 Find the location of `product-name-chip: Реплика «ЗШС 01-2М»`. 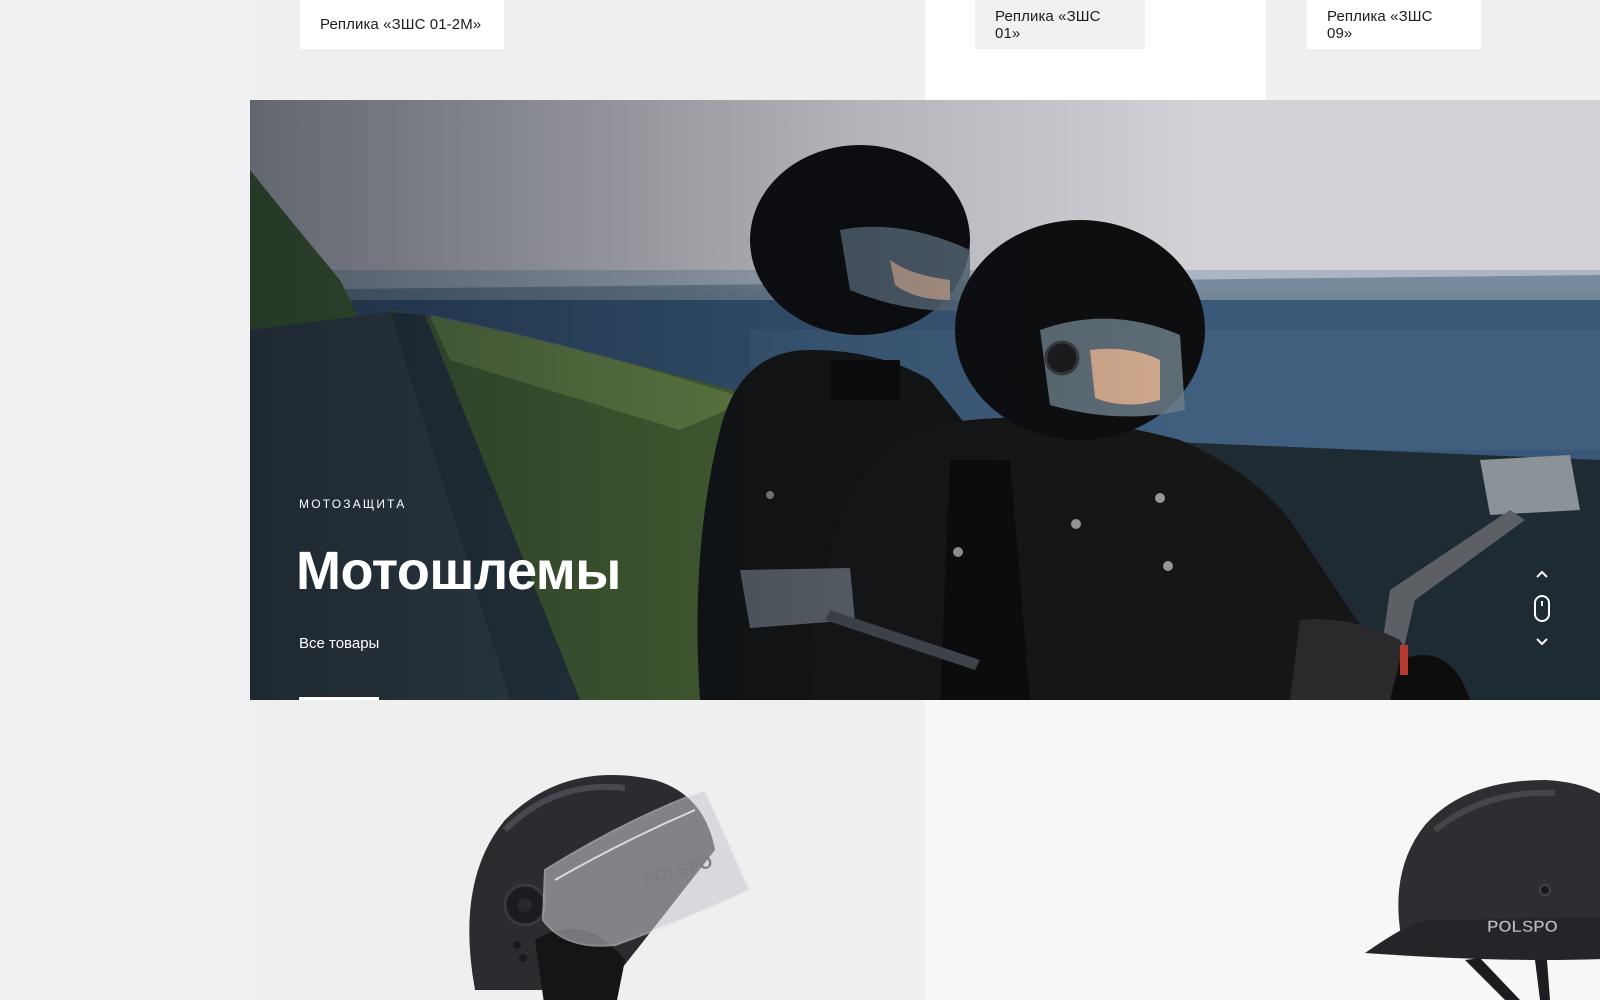

product-name-chip: Реплика «ЗШС 01-2М» is located at coordinates (402, 24).